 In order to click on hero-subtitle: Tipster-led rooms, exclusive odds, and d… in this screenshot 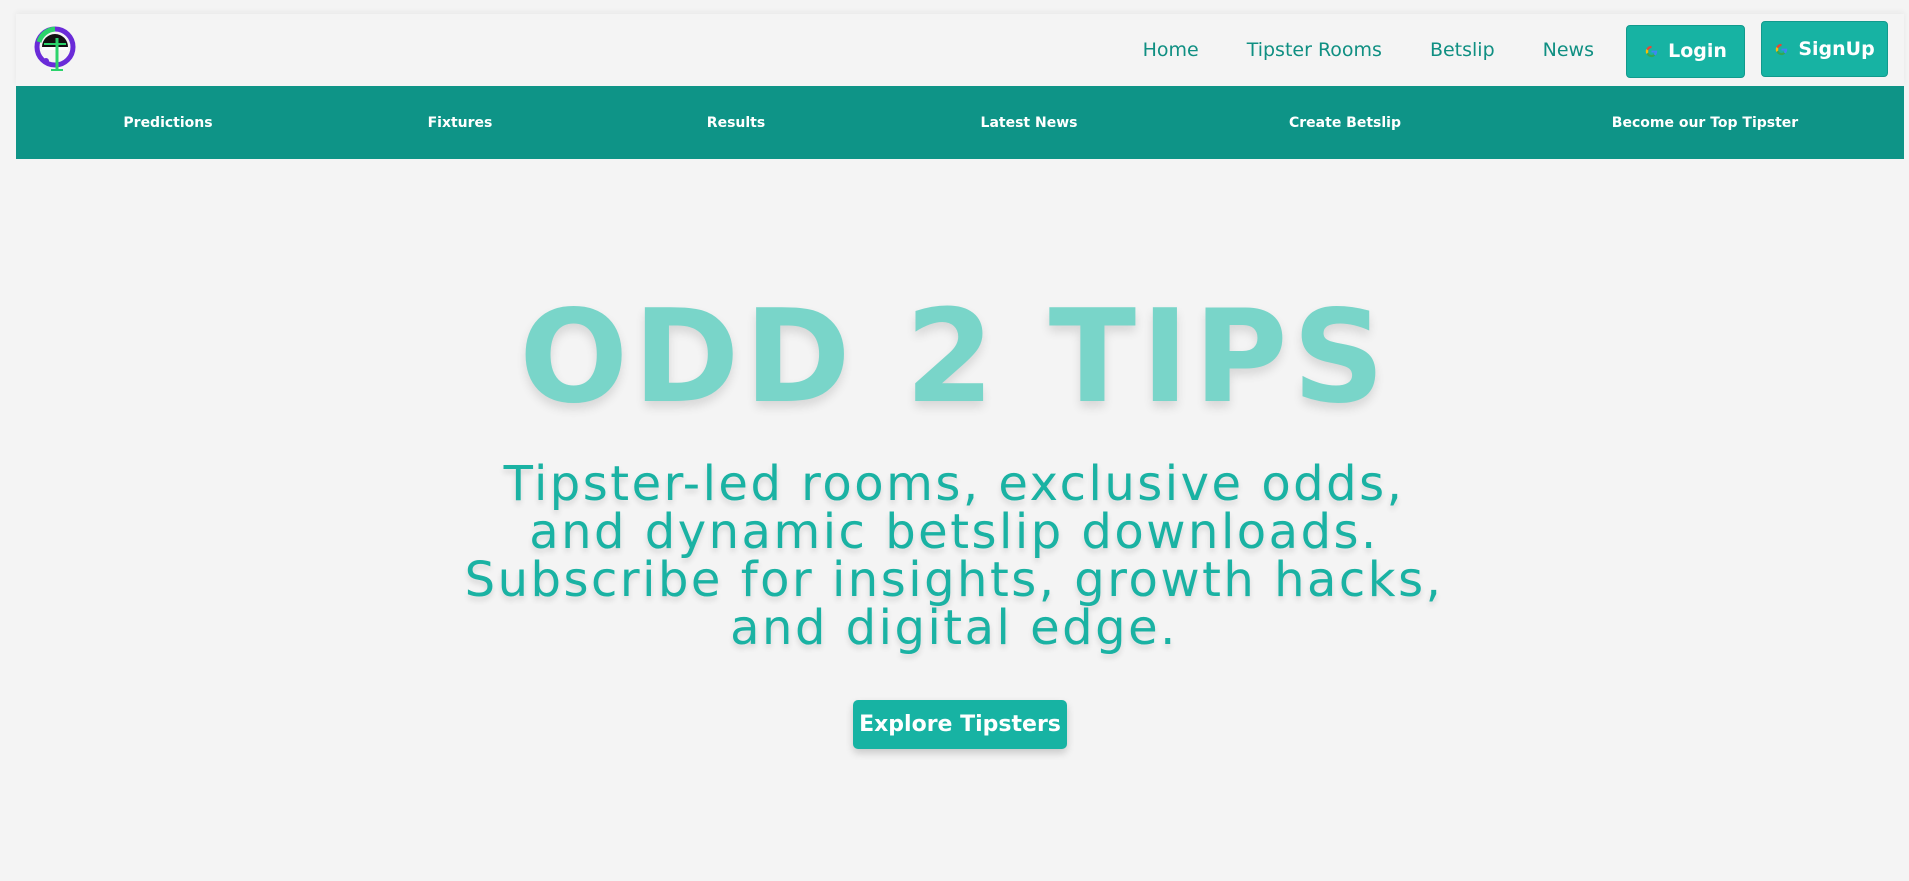, I will do `click(954, 556)`.